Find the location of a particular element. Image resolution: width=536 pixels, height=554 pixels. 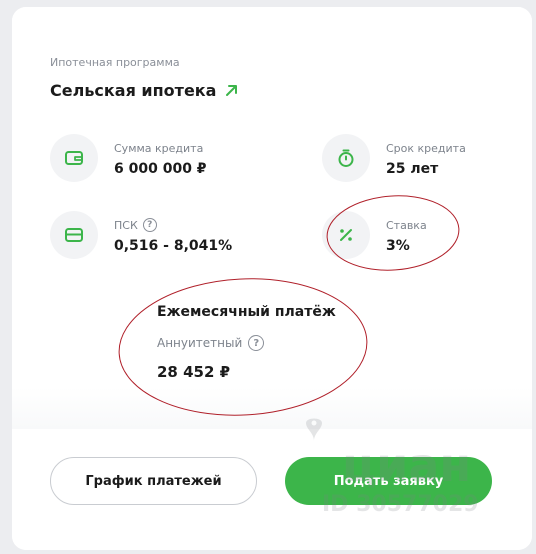

loan-term-value: 25 лет is located at coordinates (412, 169).